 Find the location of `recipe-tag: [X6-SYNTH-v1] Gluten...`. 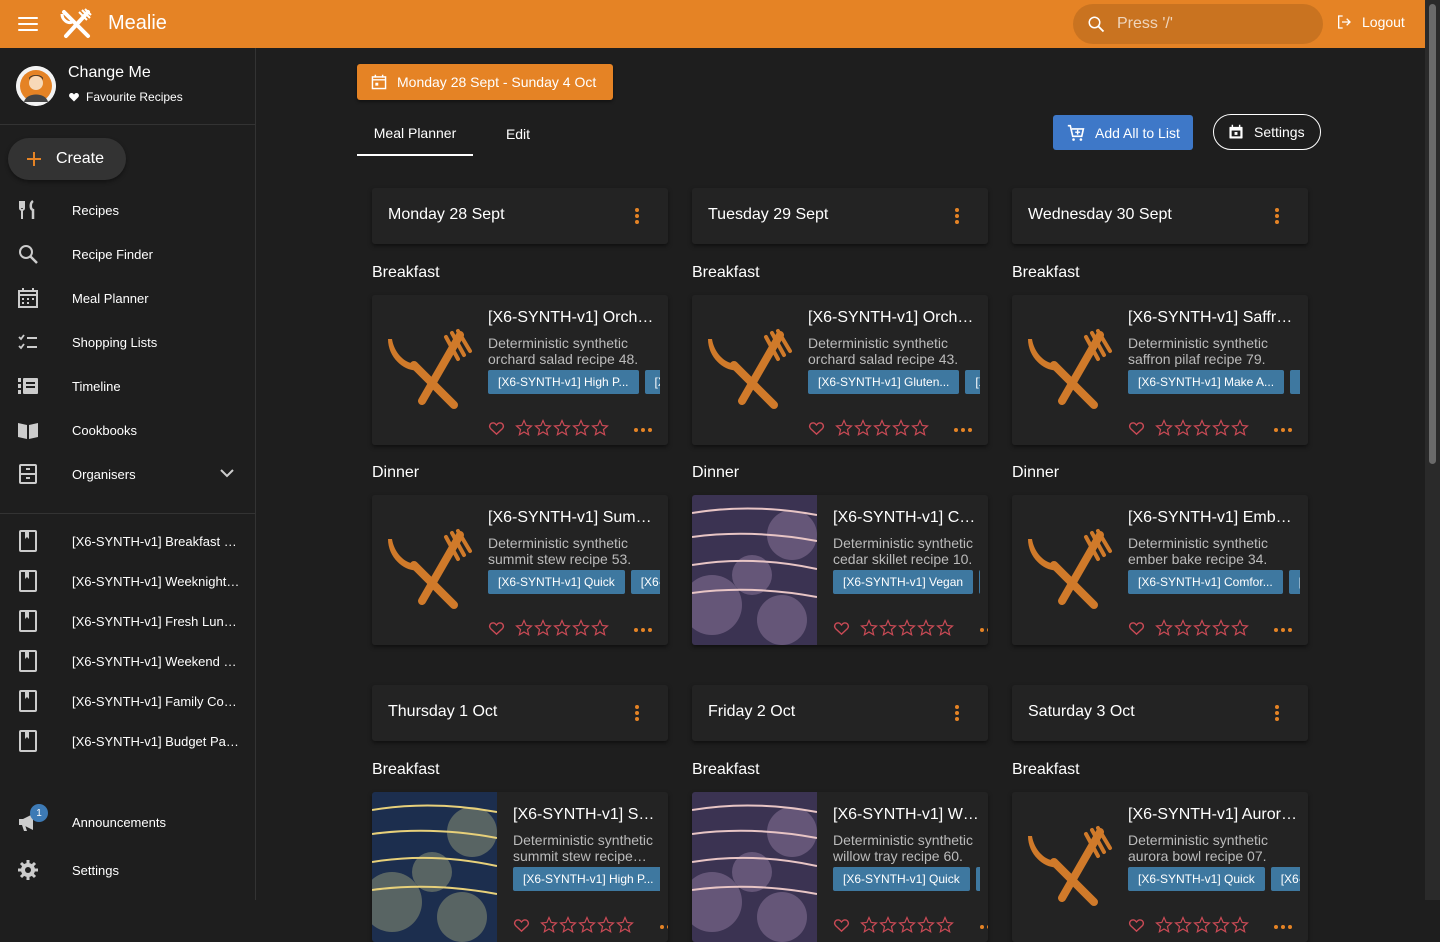

recipe-tag: [X6-SYNTH-v1] Gluten... is located at coordinates (884, 382).